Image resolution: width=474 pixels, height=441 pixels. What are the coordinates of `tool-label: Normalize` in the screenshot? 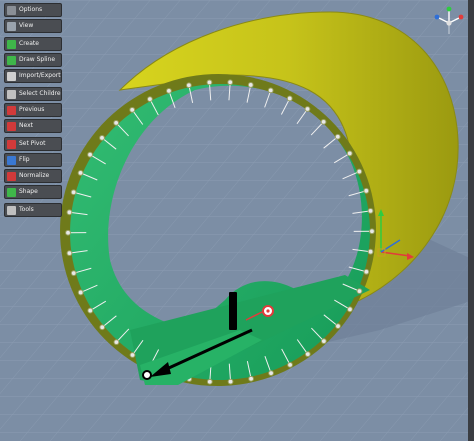 It's located at (34, 175).